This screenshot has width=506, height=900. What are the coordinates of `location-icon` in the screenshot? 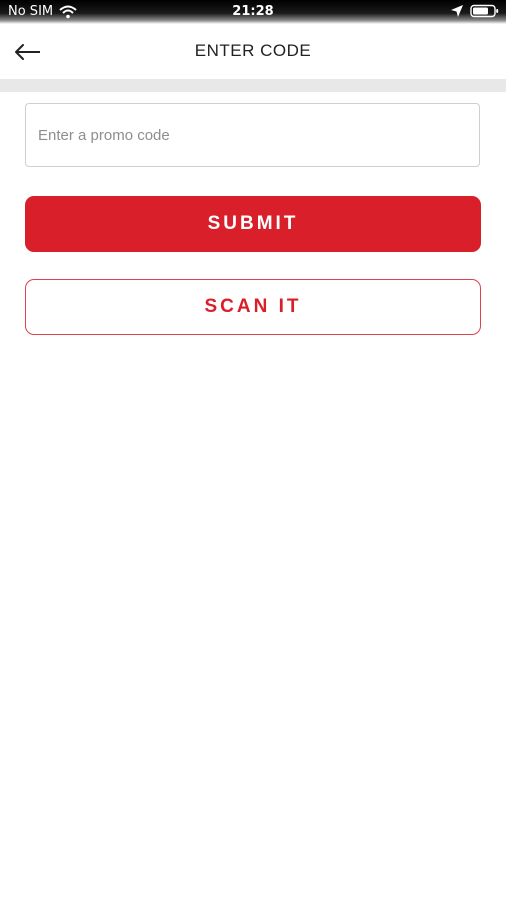 It's located at (457, 11).